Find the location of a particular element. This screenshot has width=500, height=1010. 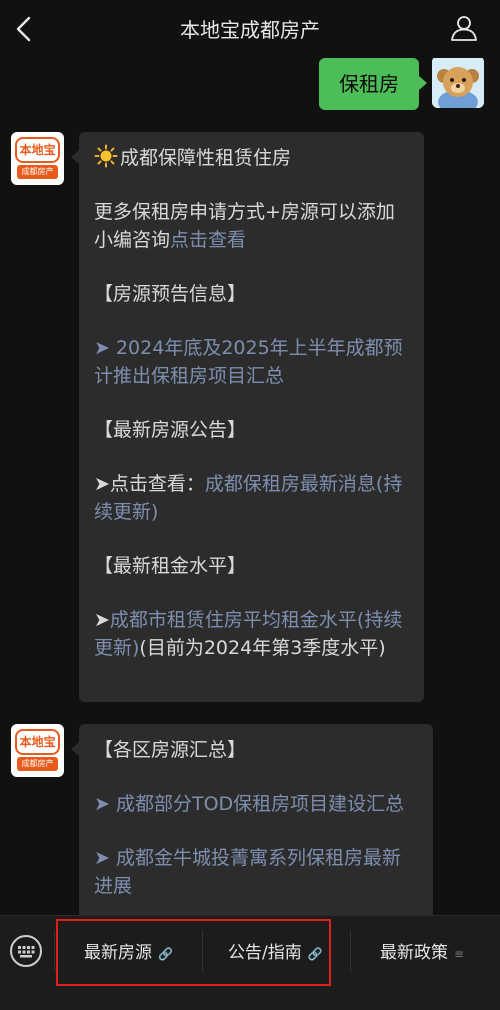

announcement-prefix: ➤点击查看： is located at coordinates (149, 484).